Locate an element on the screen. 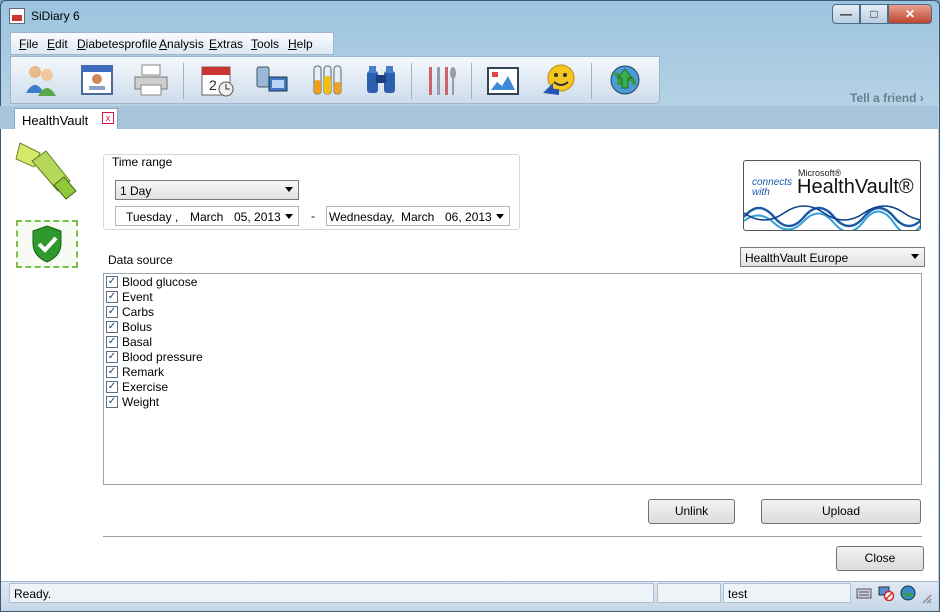 Image resolution: width=940 pixels, height=612 pixels. time-range-legend: Time range is located at coordinates (142, 162).